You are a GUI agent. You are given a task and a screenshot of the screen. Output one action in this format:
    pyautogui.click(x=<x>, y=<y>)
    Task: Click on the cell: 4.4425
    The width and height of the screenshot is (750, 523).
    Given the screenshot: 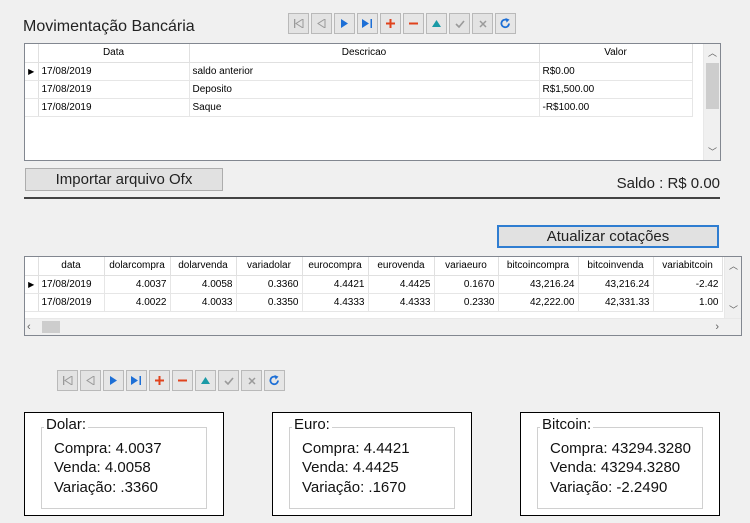 What is the action you would take?
    pyautogui.click(x=401, y=284)
    